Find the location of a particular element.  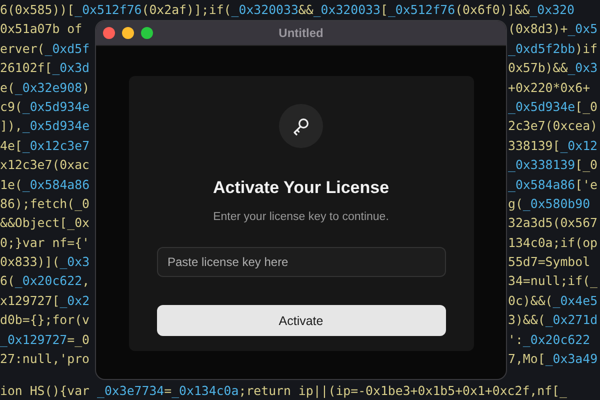

code-line: 4e[_0x12c3e7 is located at coordinates (45, 145).